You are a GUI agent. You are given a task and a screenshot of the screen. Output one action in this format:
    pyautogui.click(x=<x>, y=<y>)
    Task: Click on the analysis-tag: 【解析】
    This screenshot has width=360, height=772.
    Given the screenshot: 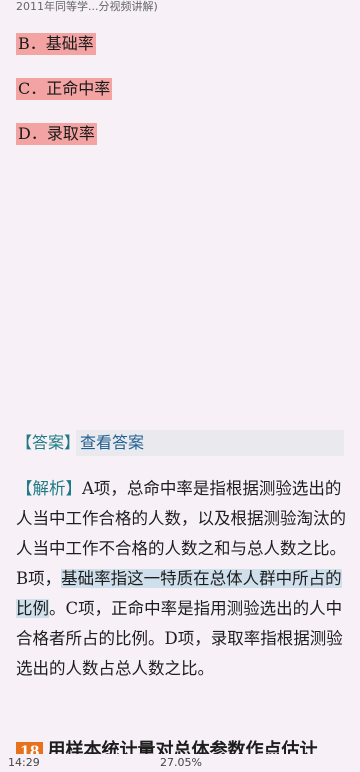 What is the action you would take?
    pyautogui.click(x=49, y=488)
    